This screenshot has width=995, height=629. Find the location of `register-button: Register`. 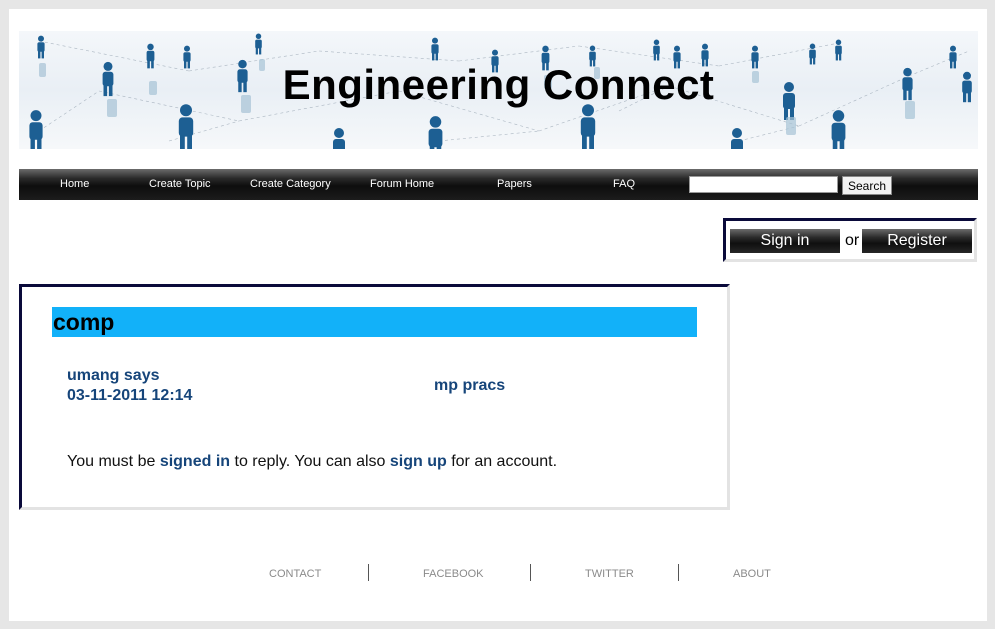

register-button: Register is located at coordinates (917, 241).